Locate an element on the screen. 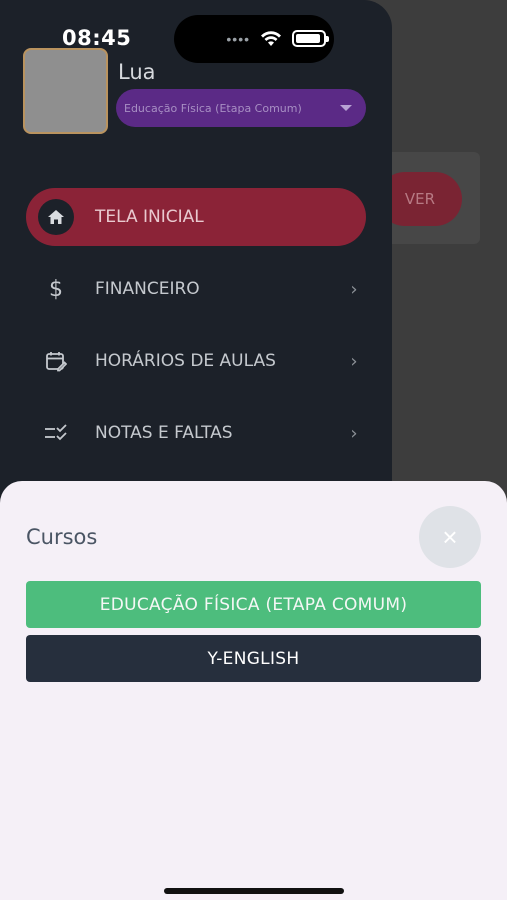  course-option-educacao-fisica: EDUCAÇÃO FÍSICA (ETAPA COMUM) is located at coordinates (253, 604).